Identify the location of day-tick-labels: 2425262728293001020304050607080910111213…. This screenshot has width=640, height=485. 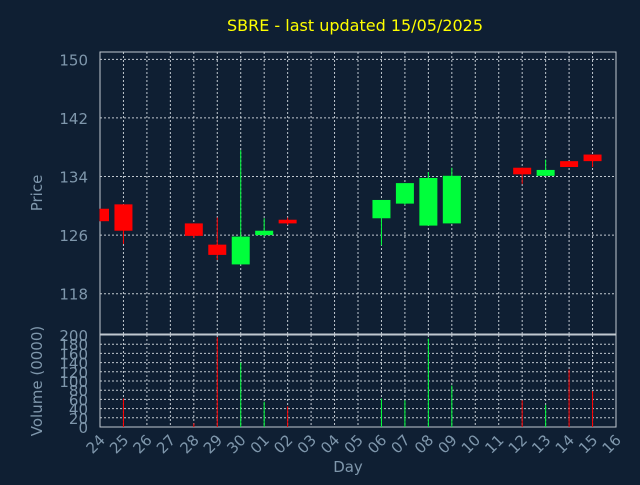
(354, 444).